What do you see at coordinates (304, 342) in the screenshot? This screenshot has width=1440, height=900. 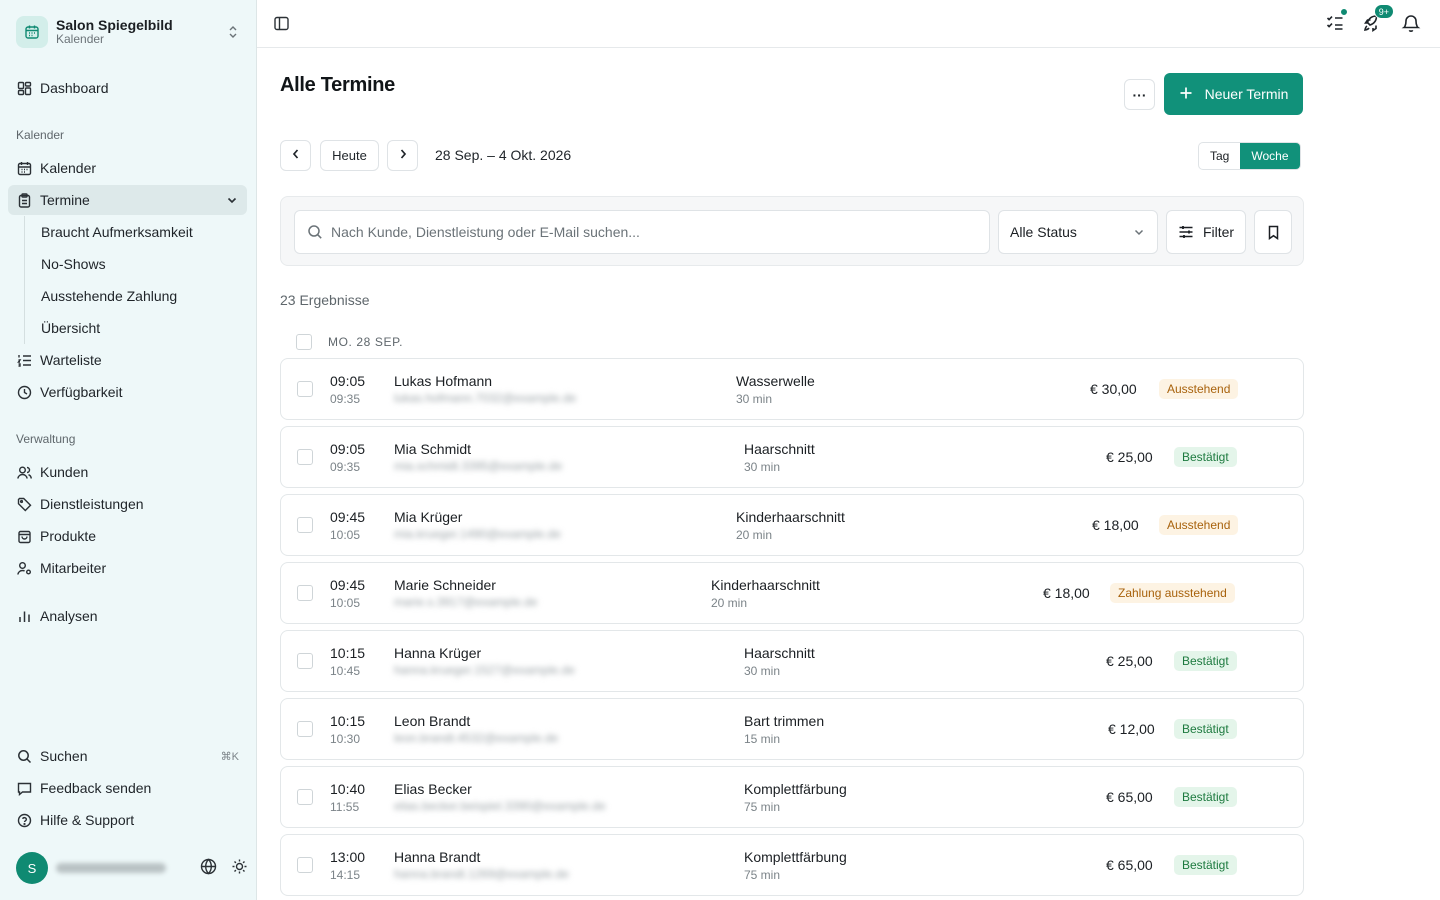 I see `select-day-checkbox` at bounding box center [304, 342].